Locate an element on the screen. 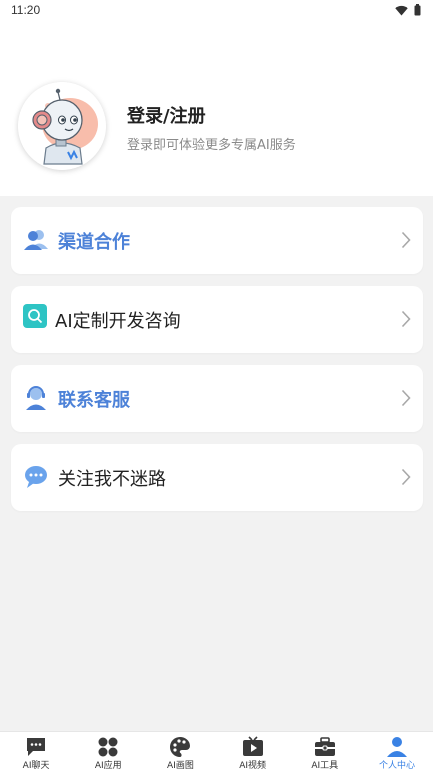  menu-item-label: 关注我不迷路 is located at coordinates (112, 479).